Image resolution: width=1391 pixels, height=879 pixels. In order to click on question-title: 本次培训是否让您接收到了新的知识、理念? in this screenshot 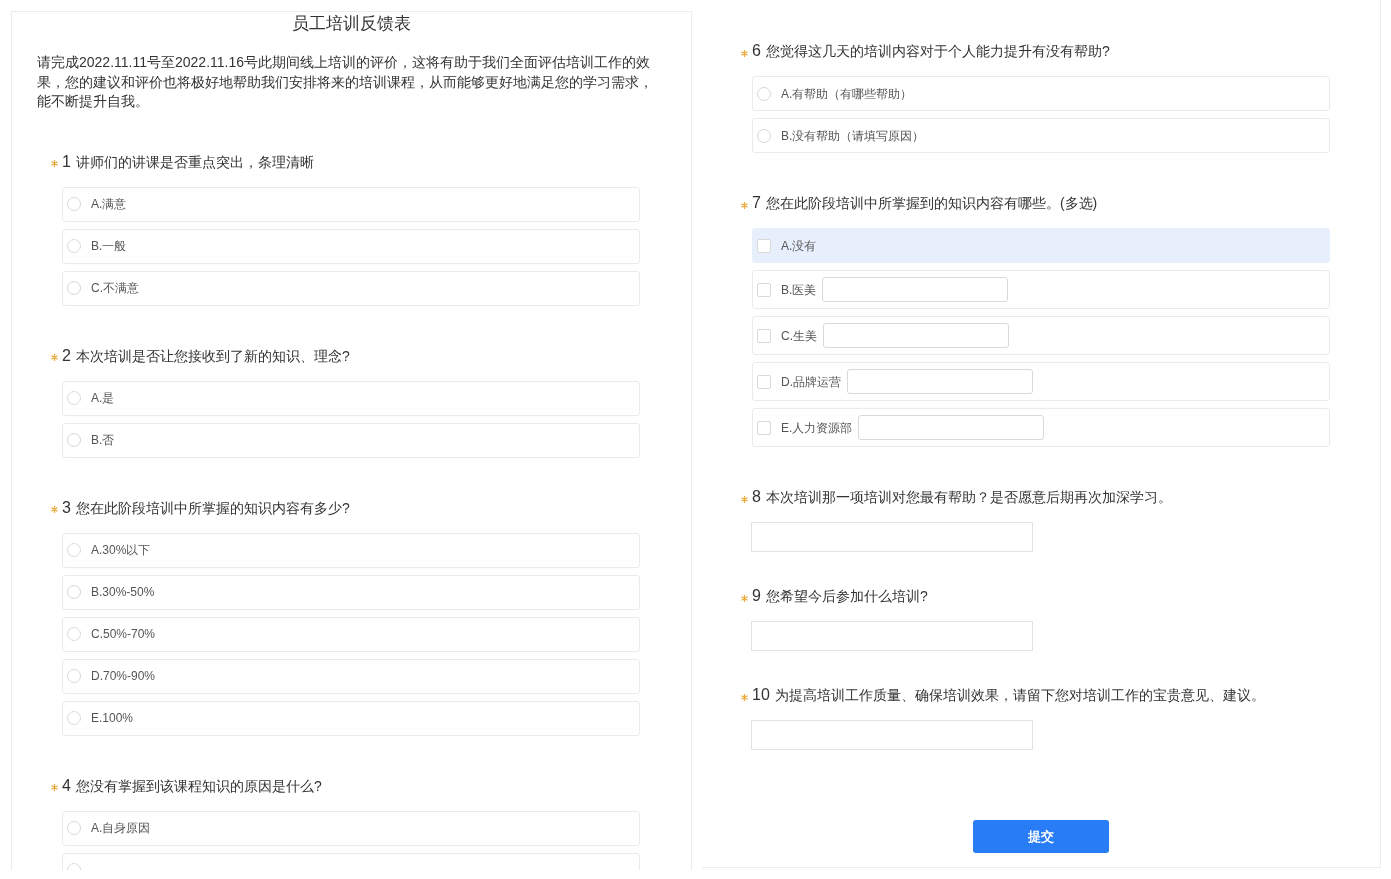, I will do `click(212, 356)`.